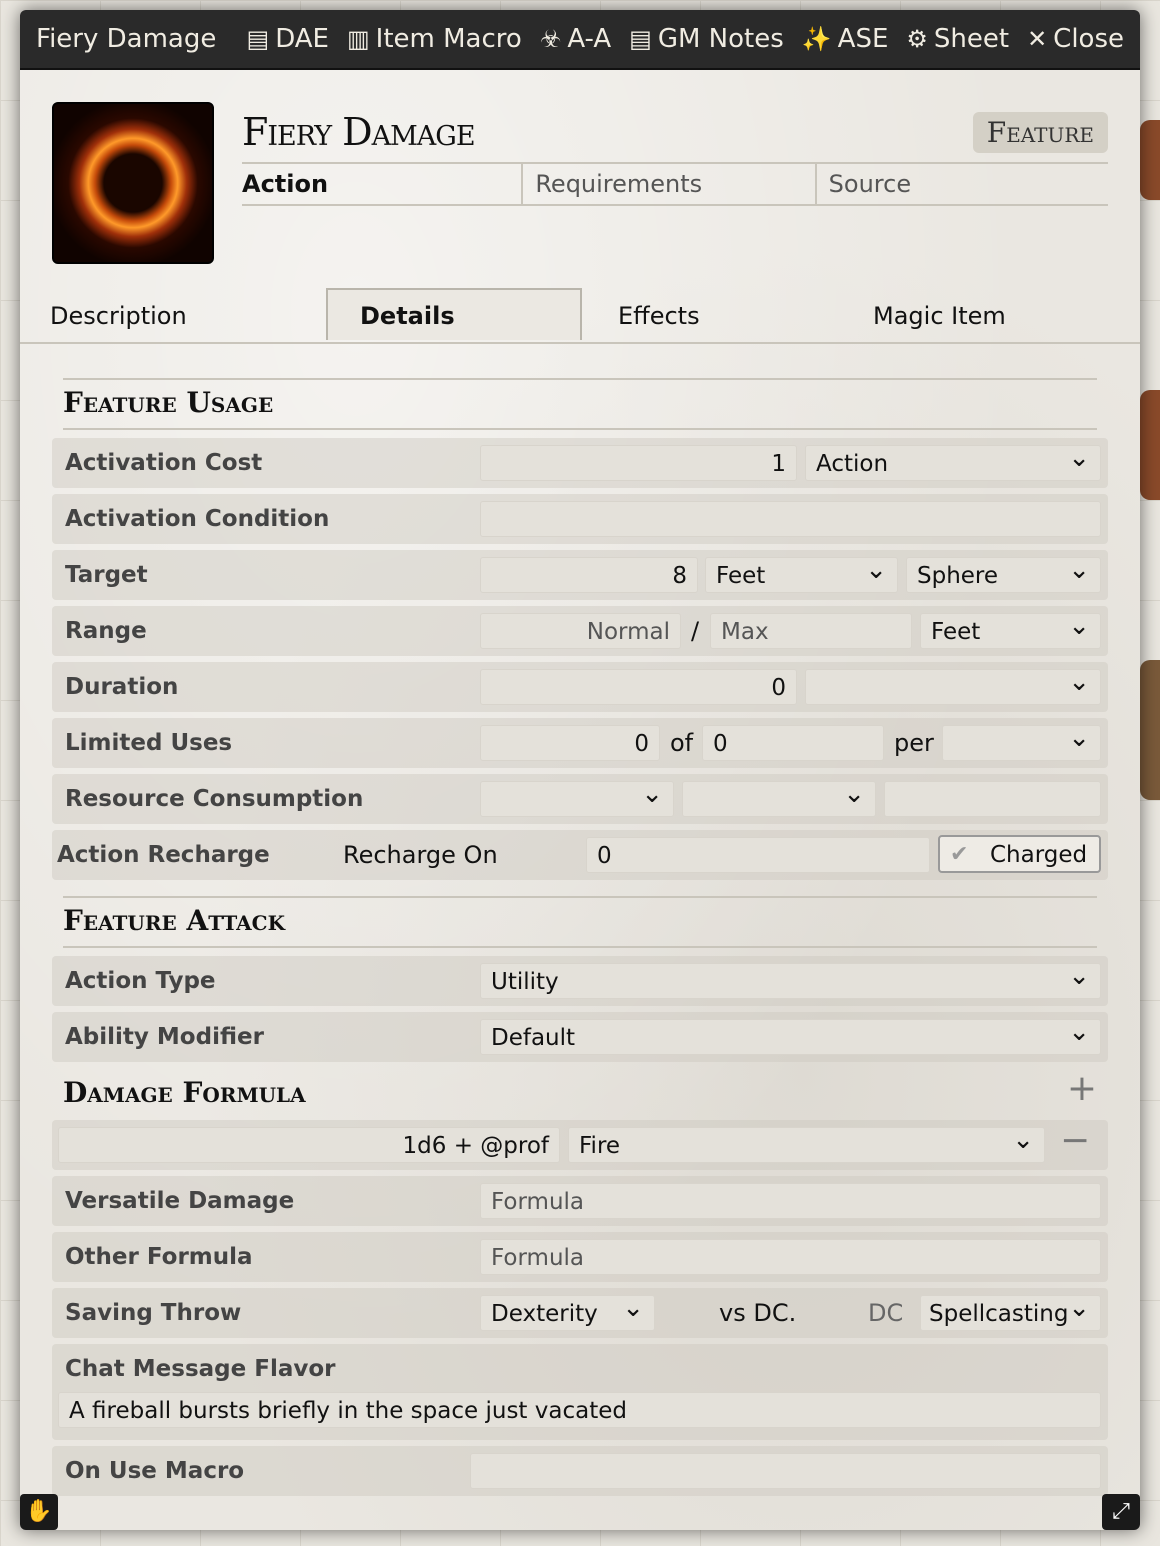  I want to click on range-max-input: Max, so click(811, 631).